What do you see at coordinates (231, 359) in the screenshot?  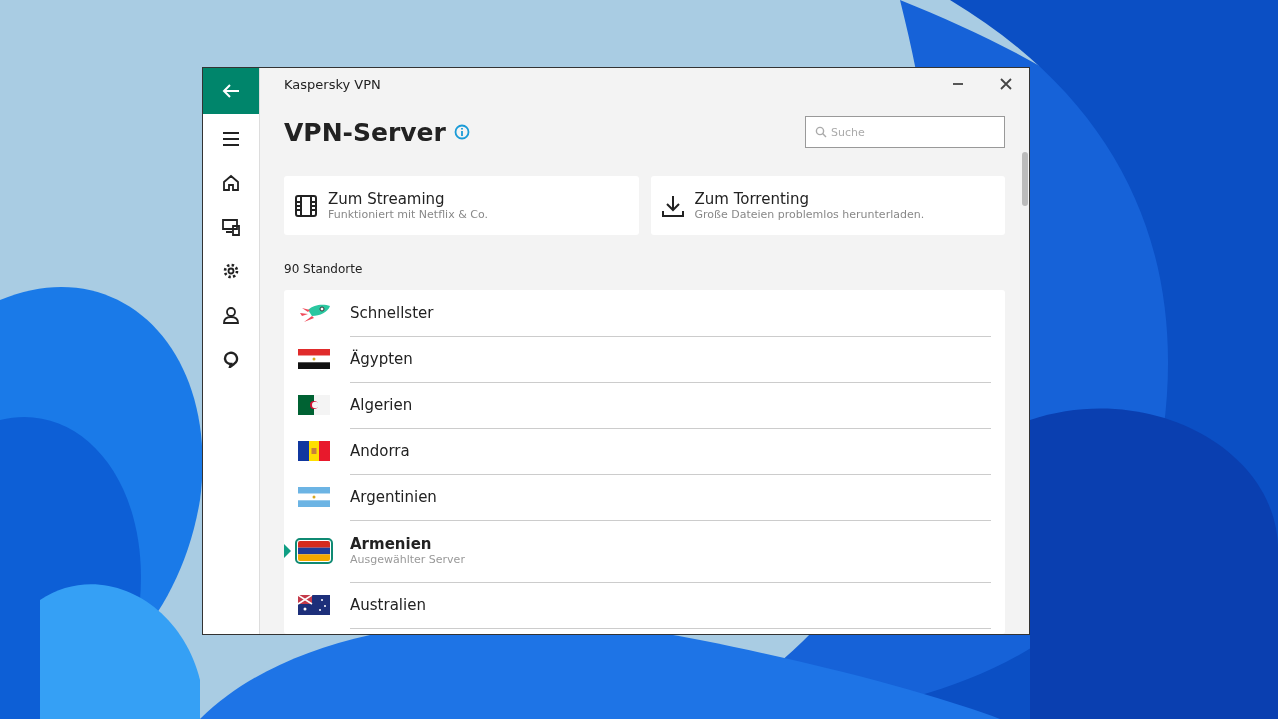 I see `support-icon` at bounding box center [231, 359].